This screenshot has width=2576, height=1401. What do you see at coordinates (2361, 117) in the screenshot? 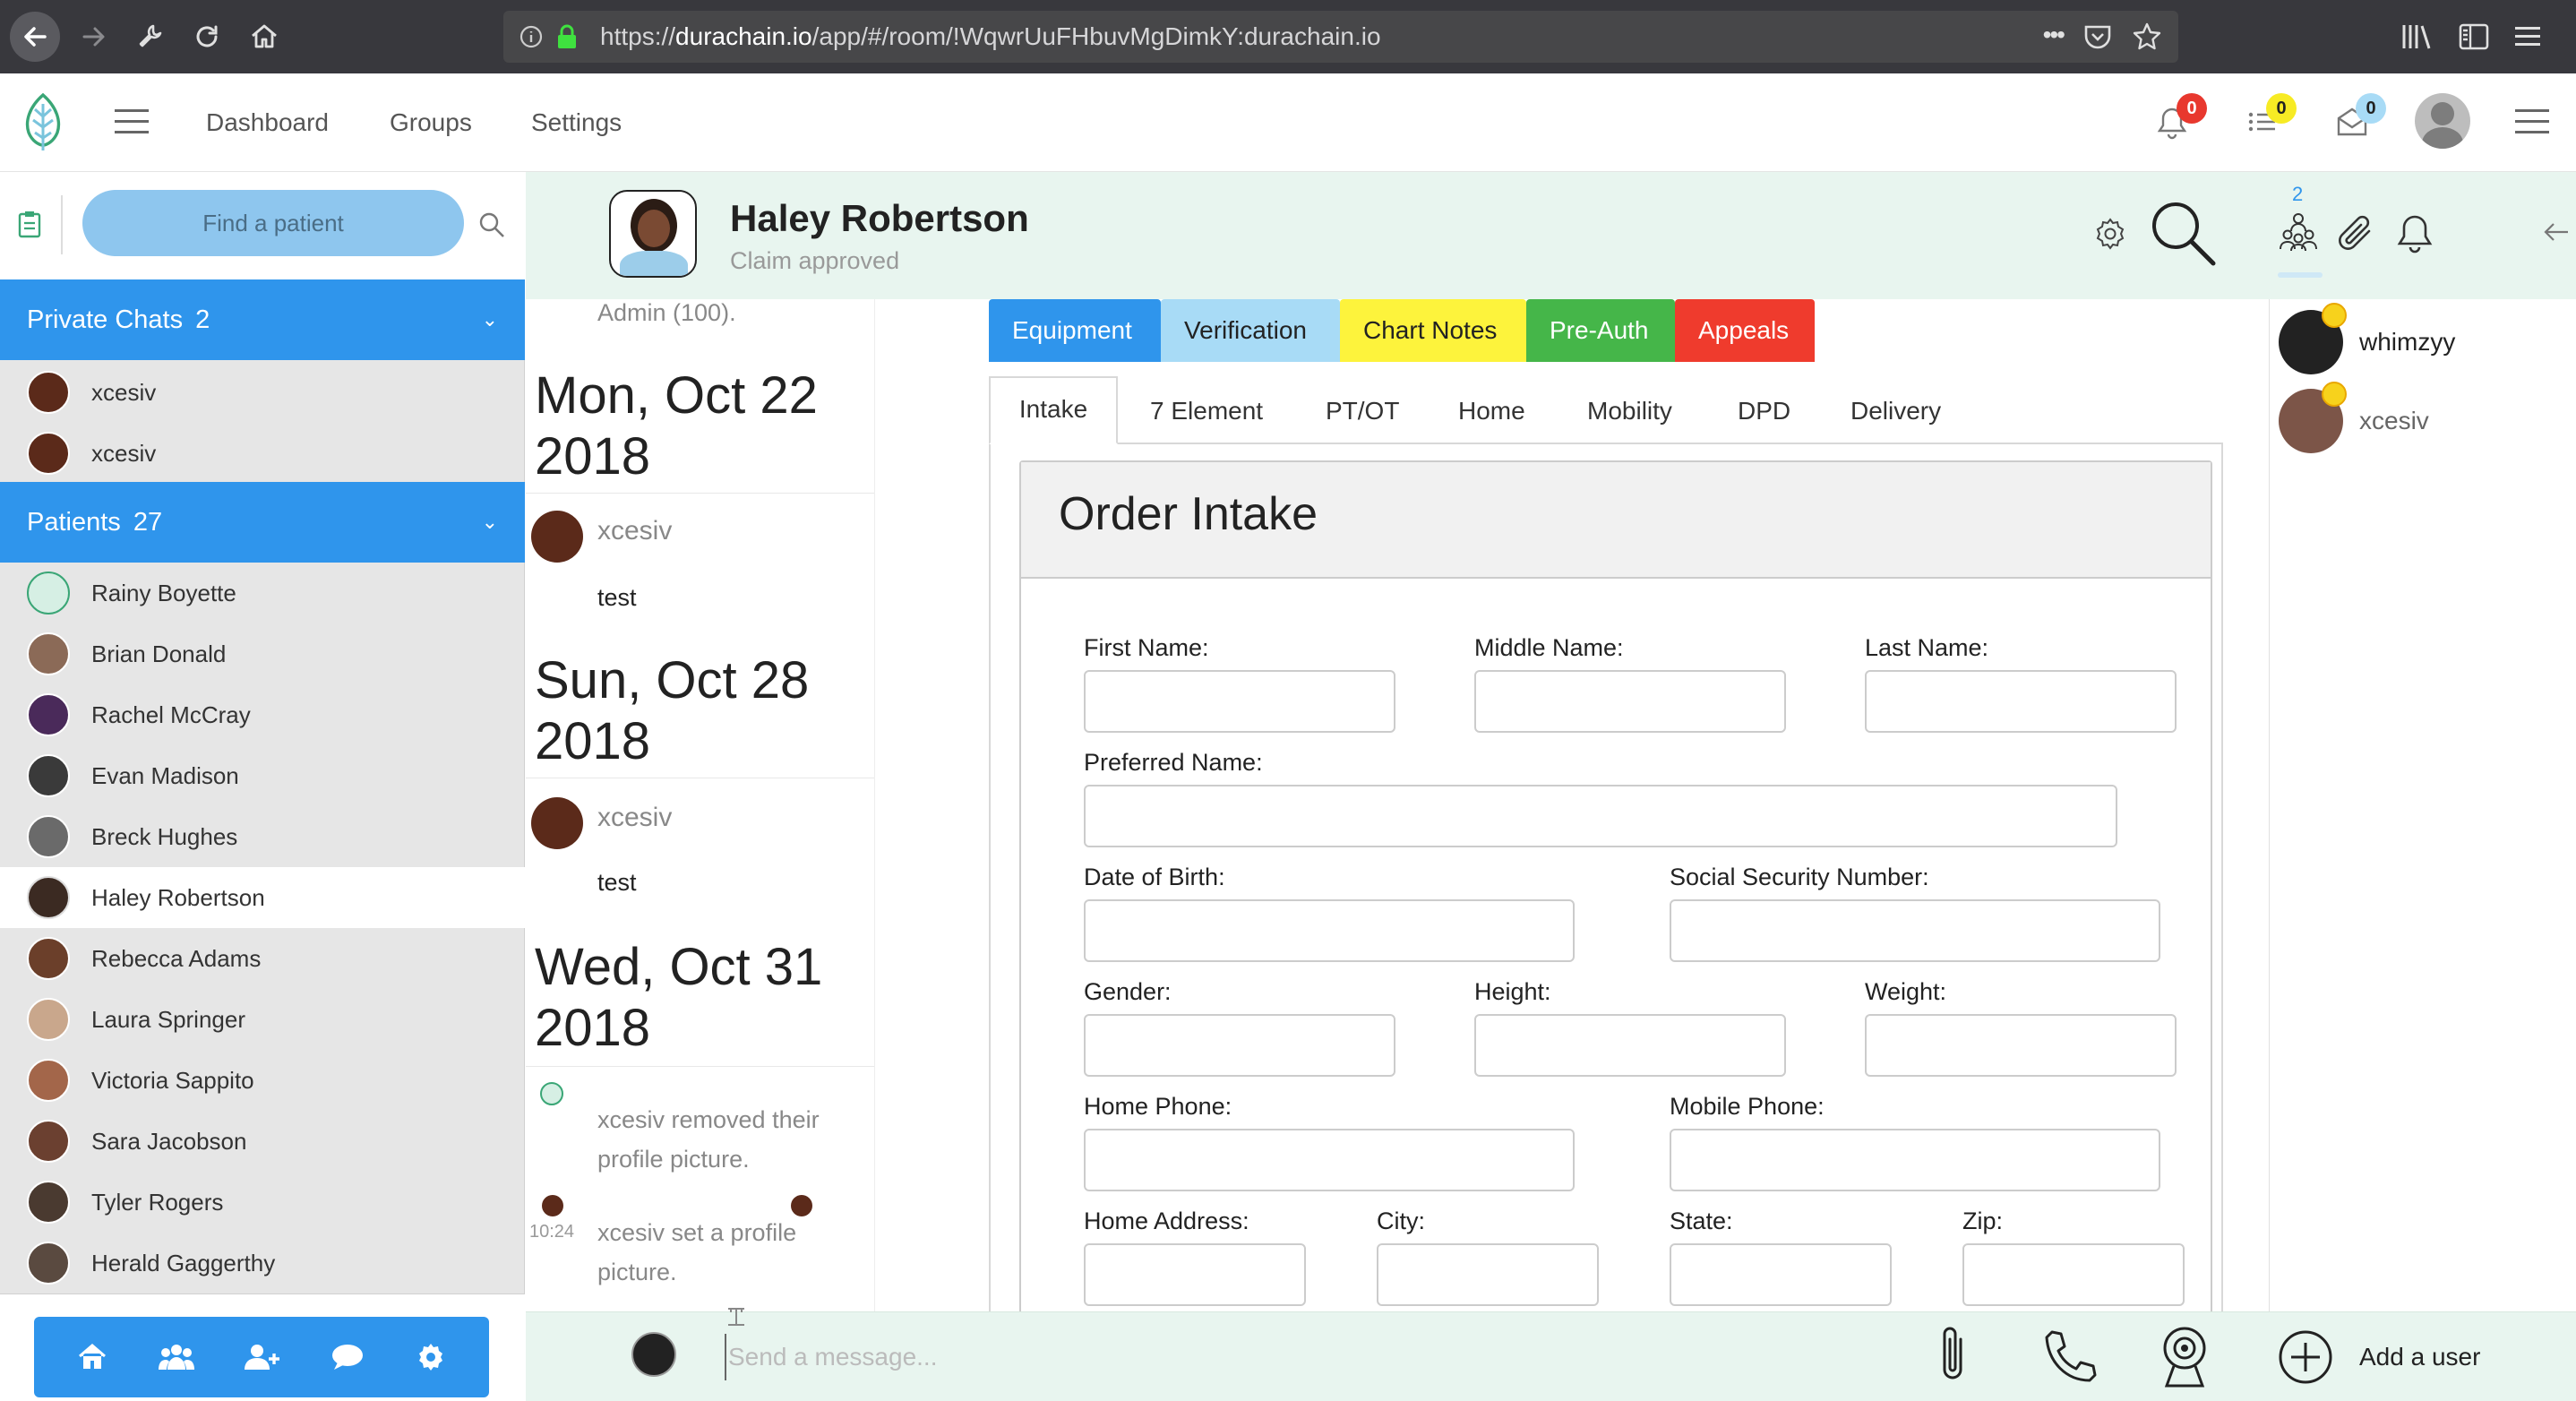
I see `messages-button: 0` at bounding box center [2361, 117].